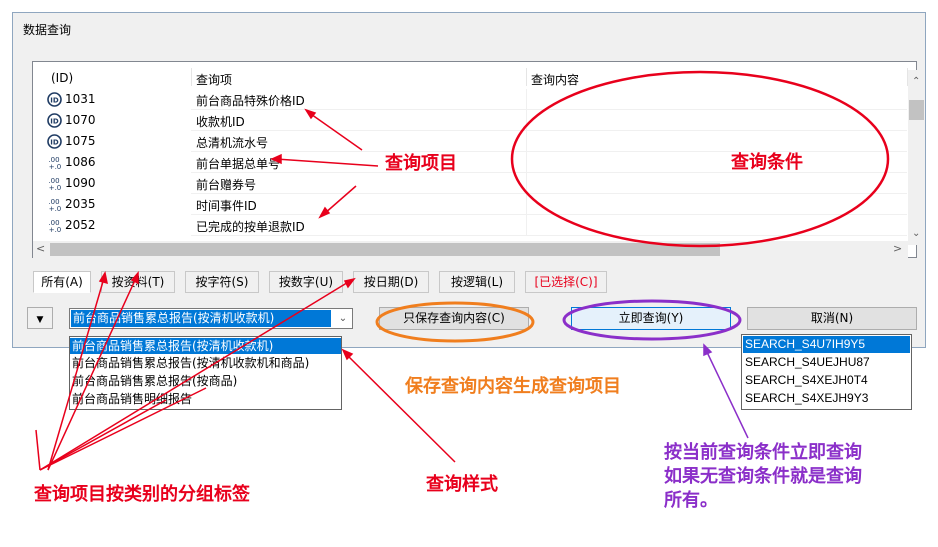  What do you see at coordinates (767, 162) in the screenshot?
I see `annotation-query-conditions: 查询条件` at bounding box center [767, 162].